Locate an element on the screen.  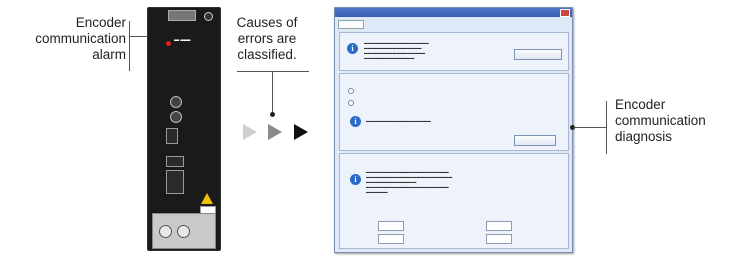
encoder-communication-diagnosis-caption: Encoder communication diagnosis is located at coordinates (676, 121).